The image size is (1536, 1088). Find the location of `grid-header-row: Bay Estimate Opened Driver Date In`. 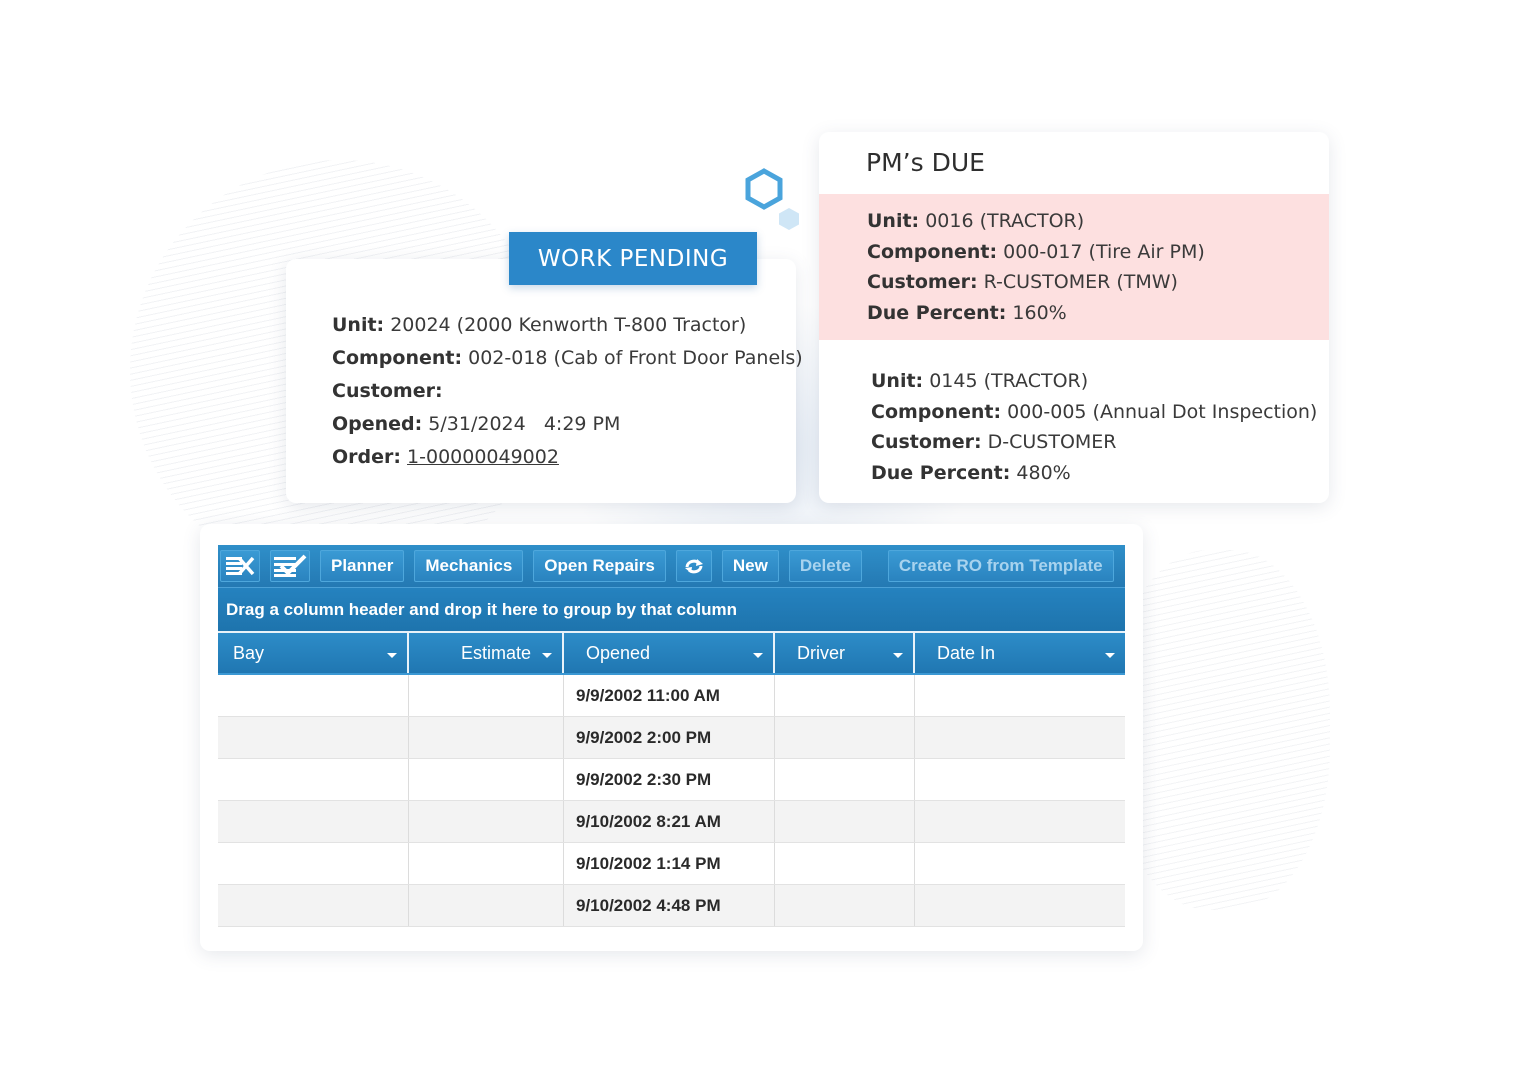

grid-header-row: Bay Estimate Opened Driver Date In is located at coordinates (671, 652).